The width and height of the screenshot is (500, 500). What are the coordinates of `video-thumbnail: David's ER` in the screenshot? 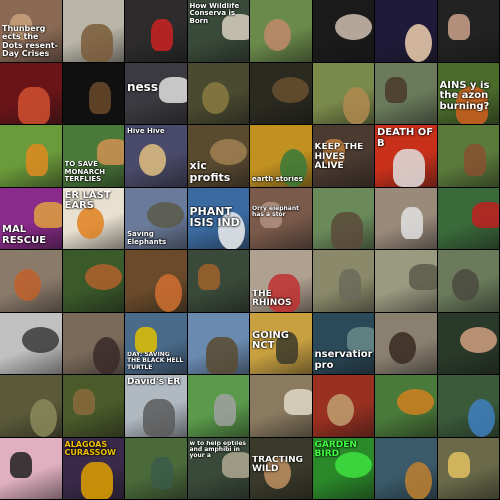 It's located at (156, 406).